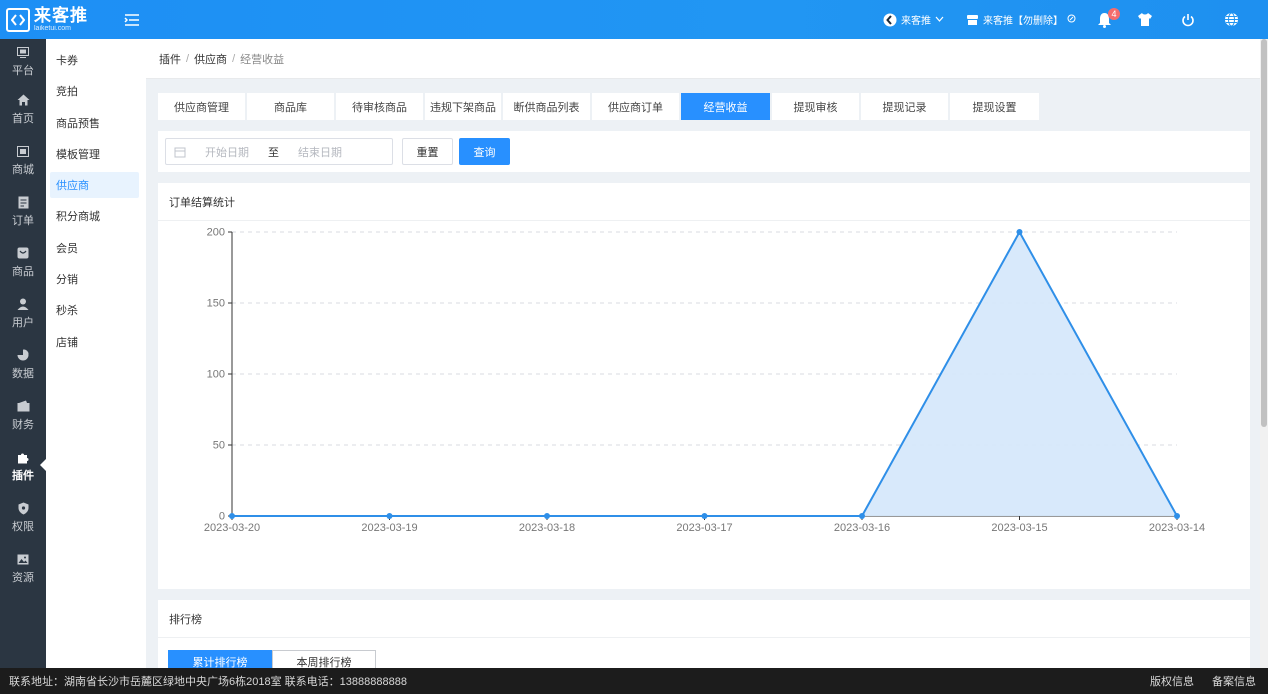 This screenshot has width=1268, height=694. I want to click on rail-item-label: 用户, so click(23, 322).